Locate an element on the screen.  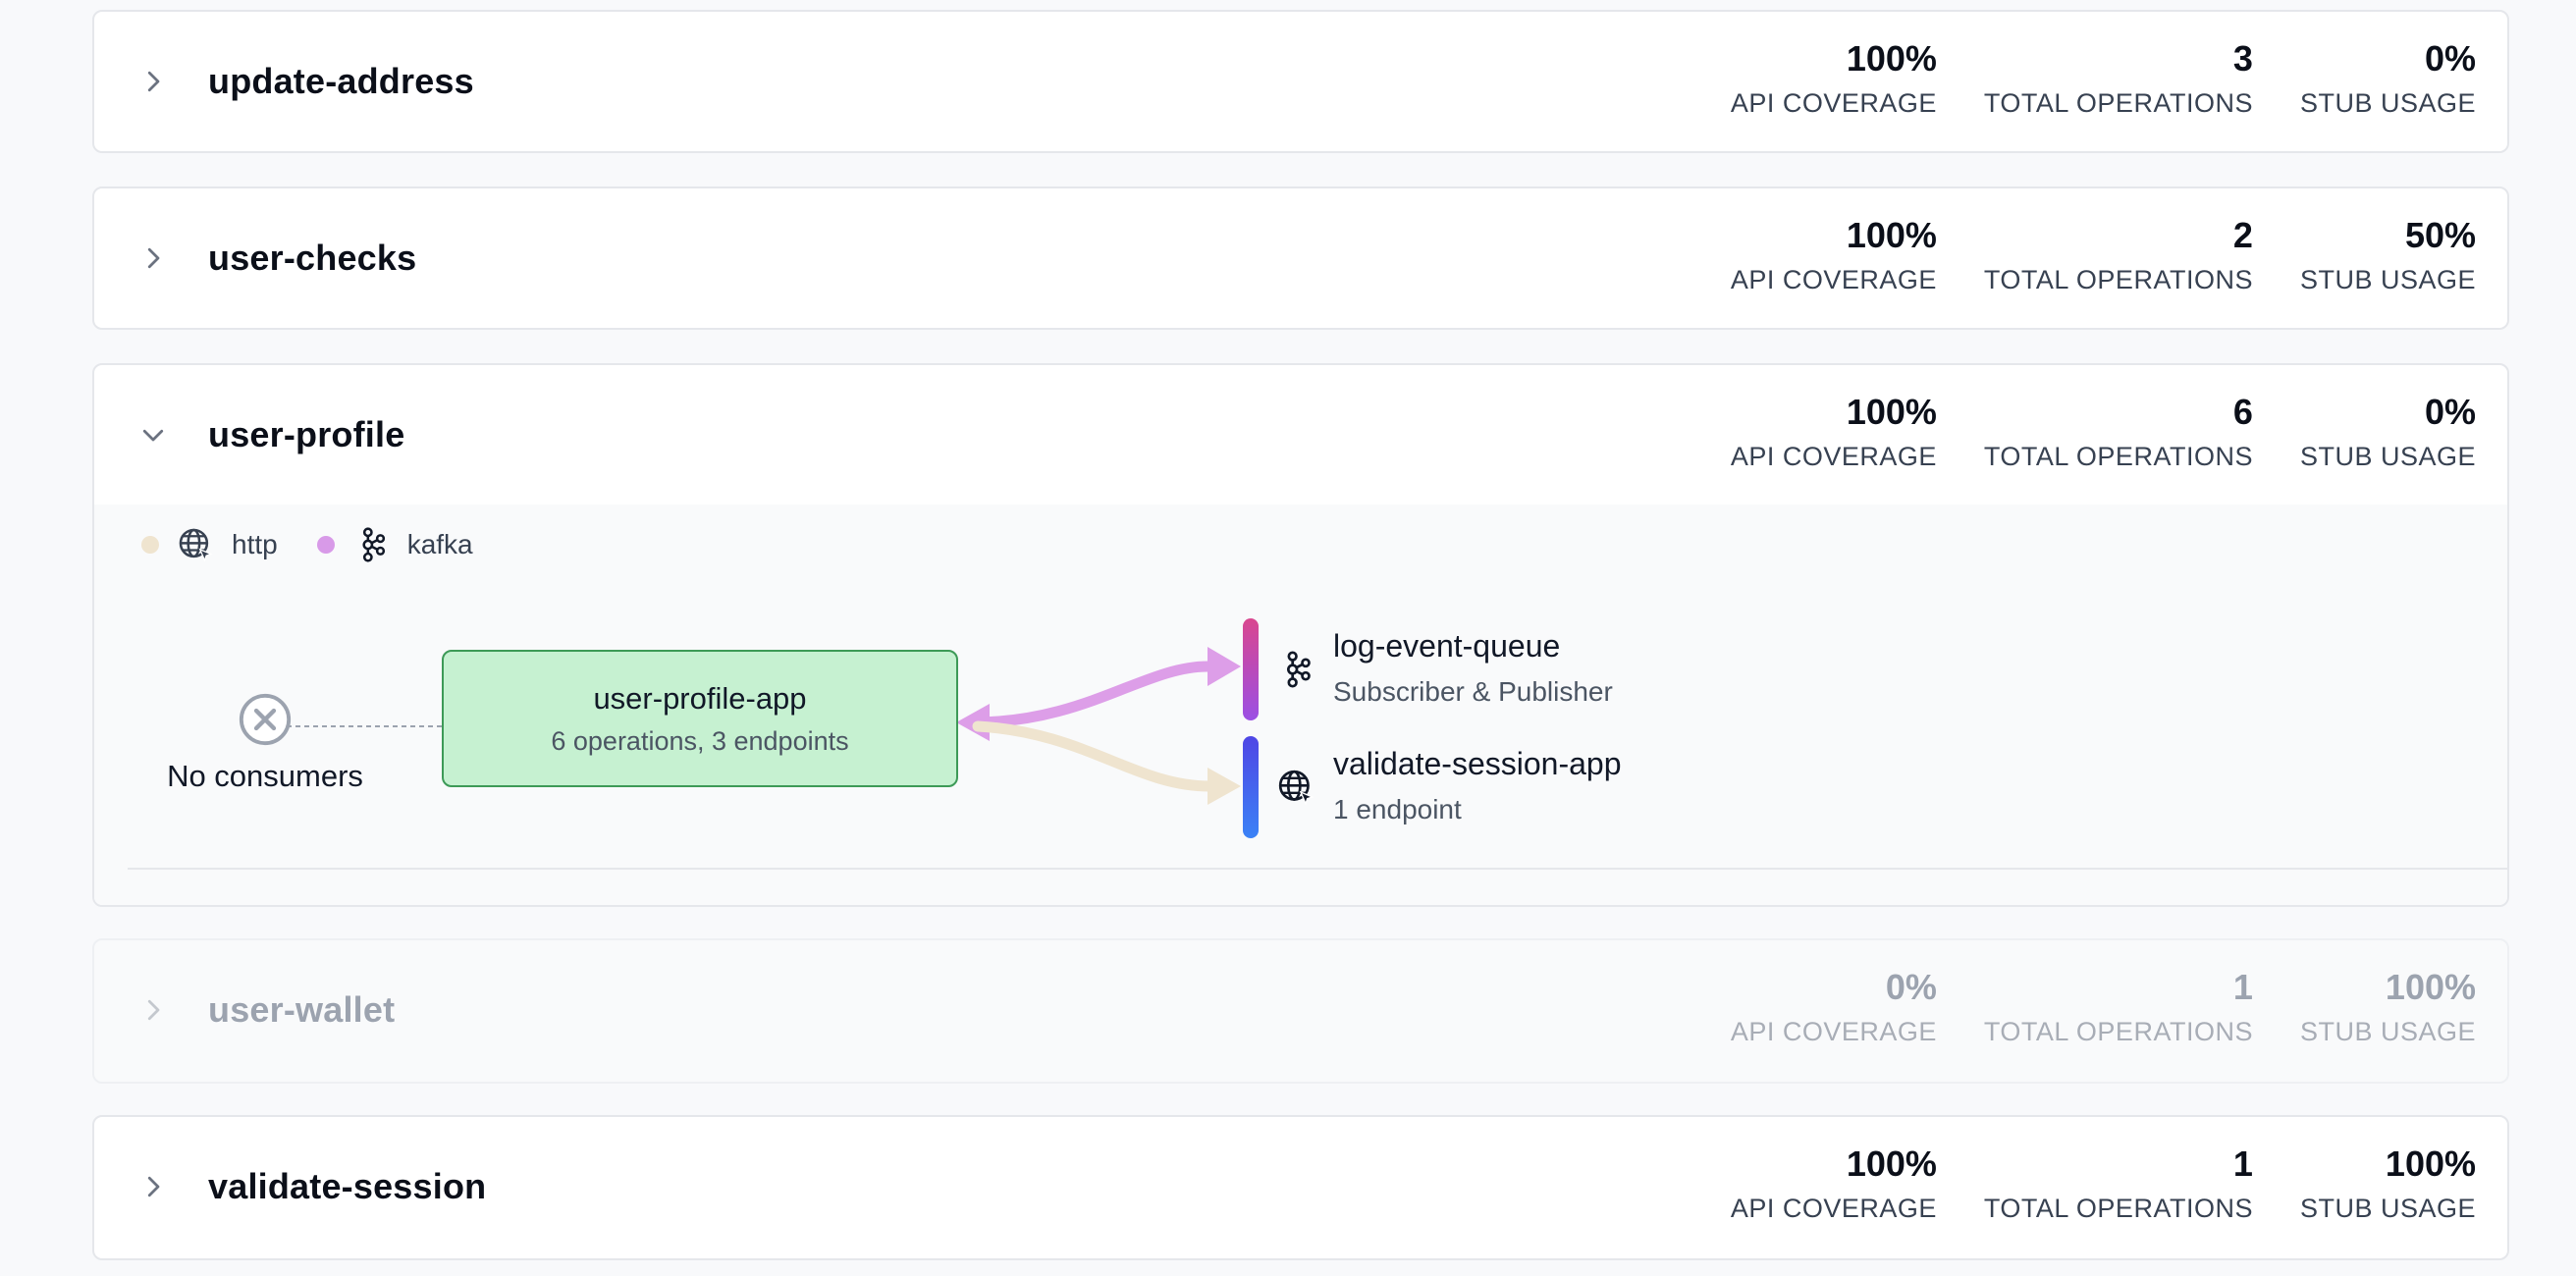
metric-value: 2 is located at coordinates (2242, 235).